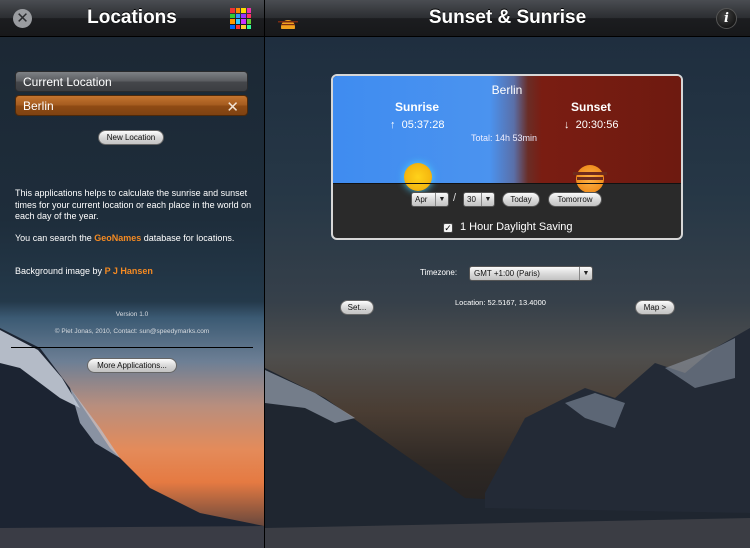  I want to click on tomorrow-button: Tomorrow, so click(575, 199).